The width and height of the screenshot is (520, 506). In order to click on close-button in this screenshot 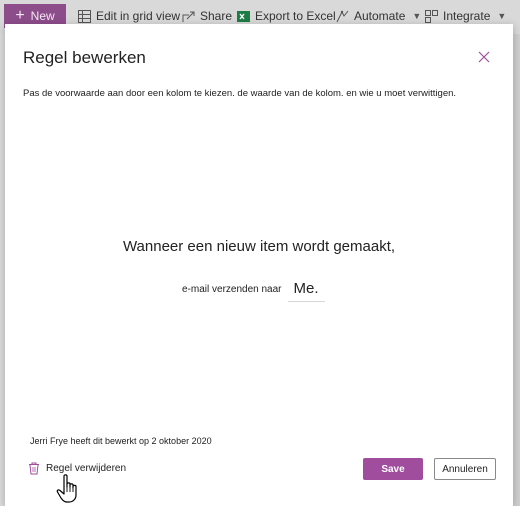, I will do `click(484, 57)`.